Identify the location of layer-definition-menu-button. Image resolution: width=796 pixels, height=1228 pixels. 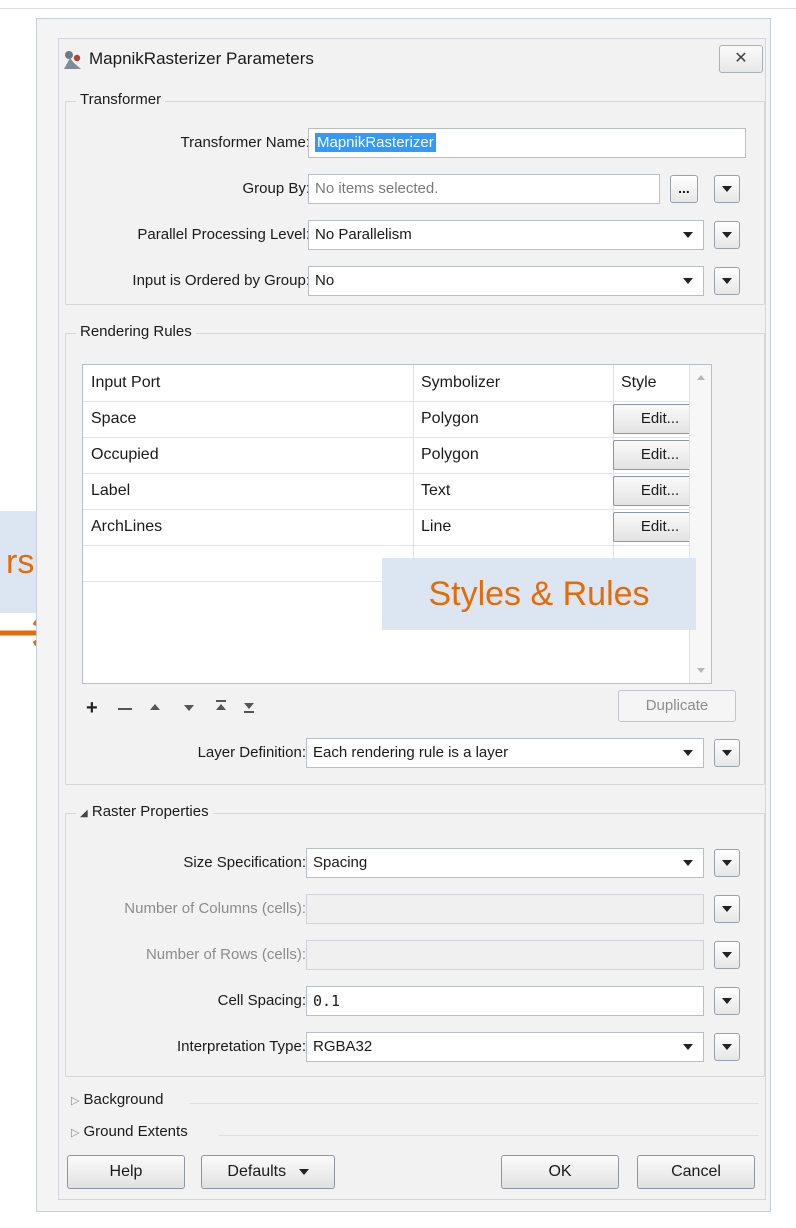
(727, 753).